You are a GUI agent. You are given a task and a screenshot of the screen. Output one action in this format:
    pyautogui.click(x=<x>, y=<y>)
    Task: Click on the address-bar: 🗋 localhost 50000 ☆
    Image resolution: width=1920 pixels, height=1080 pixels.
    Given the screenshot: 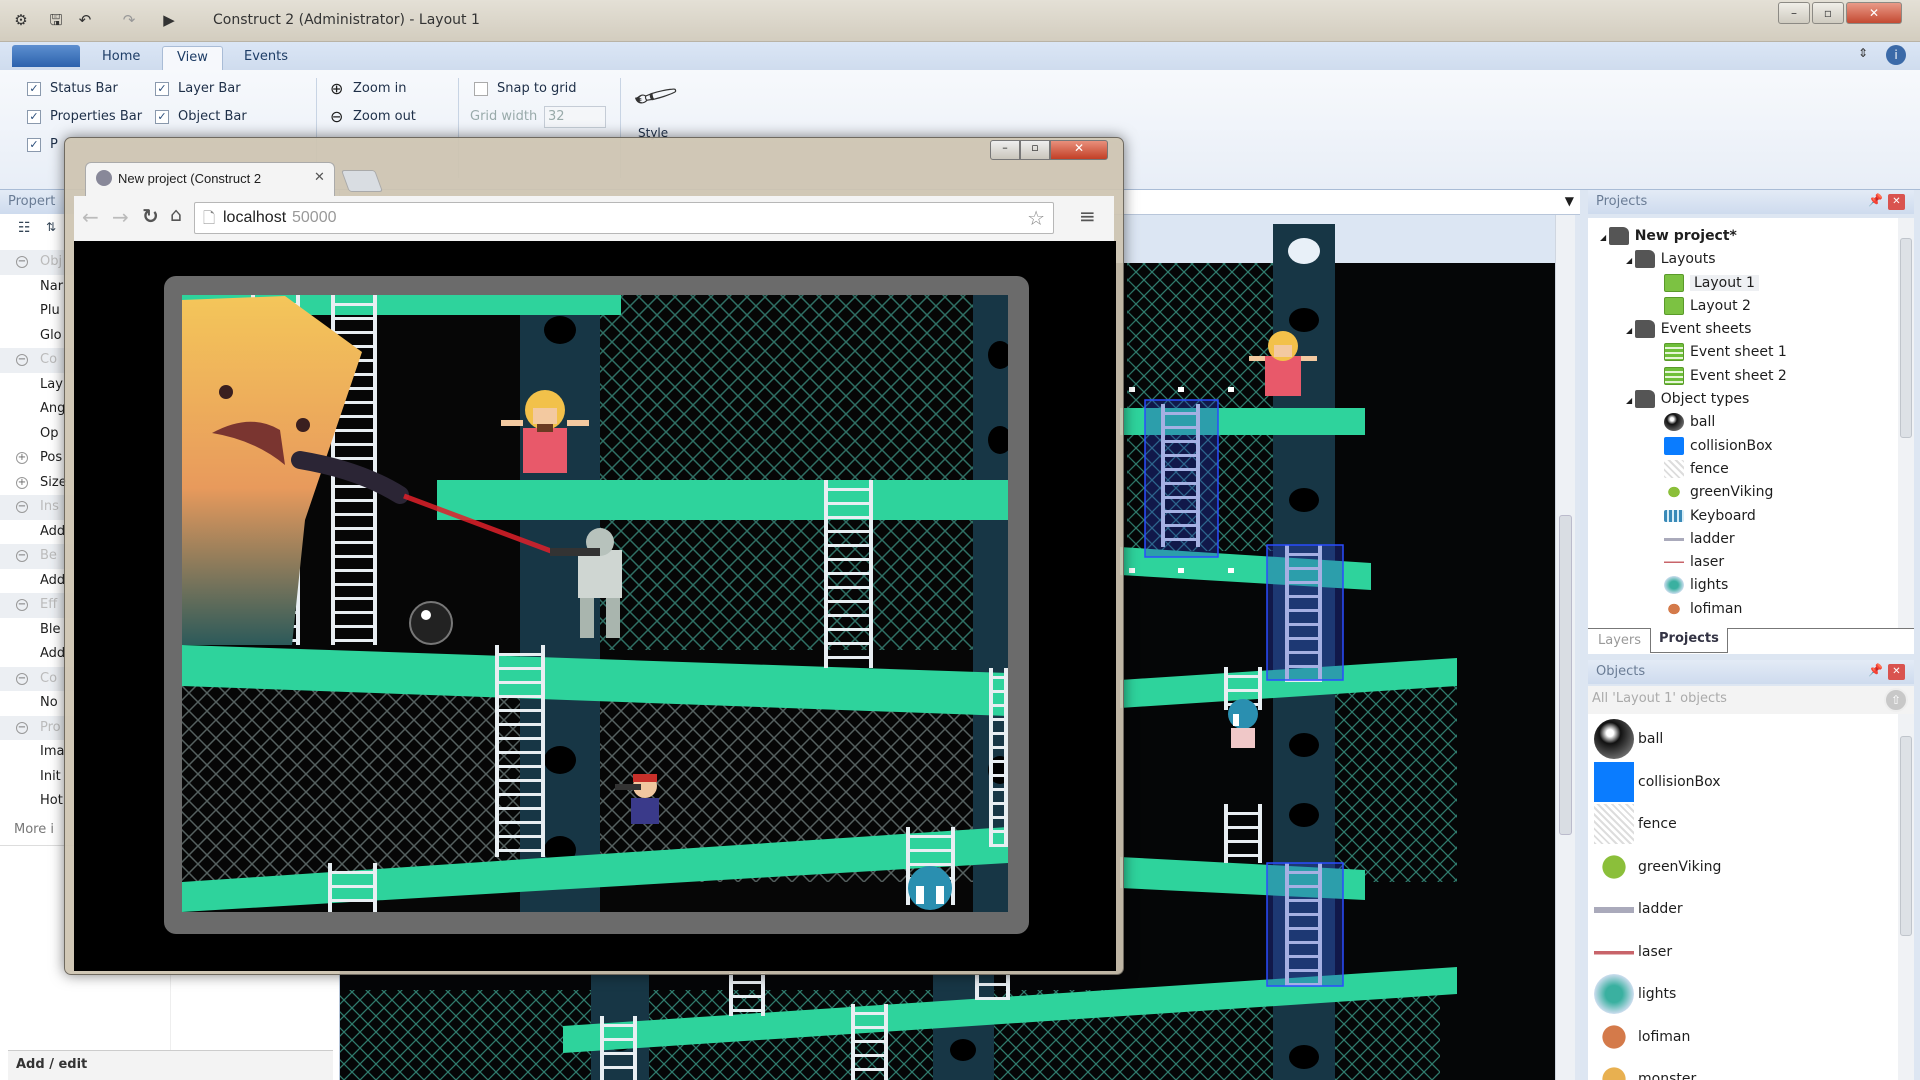 What is the action you would take?
    pyautogui.click(x=624, y=218)
    